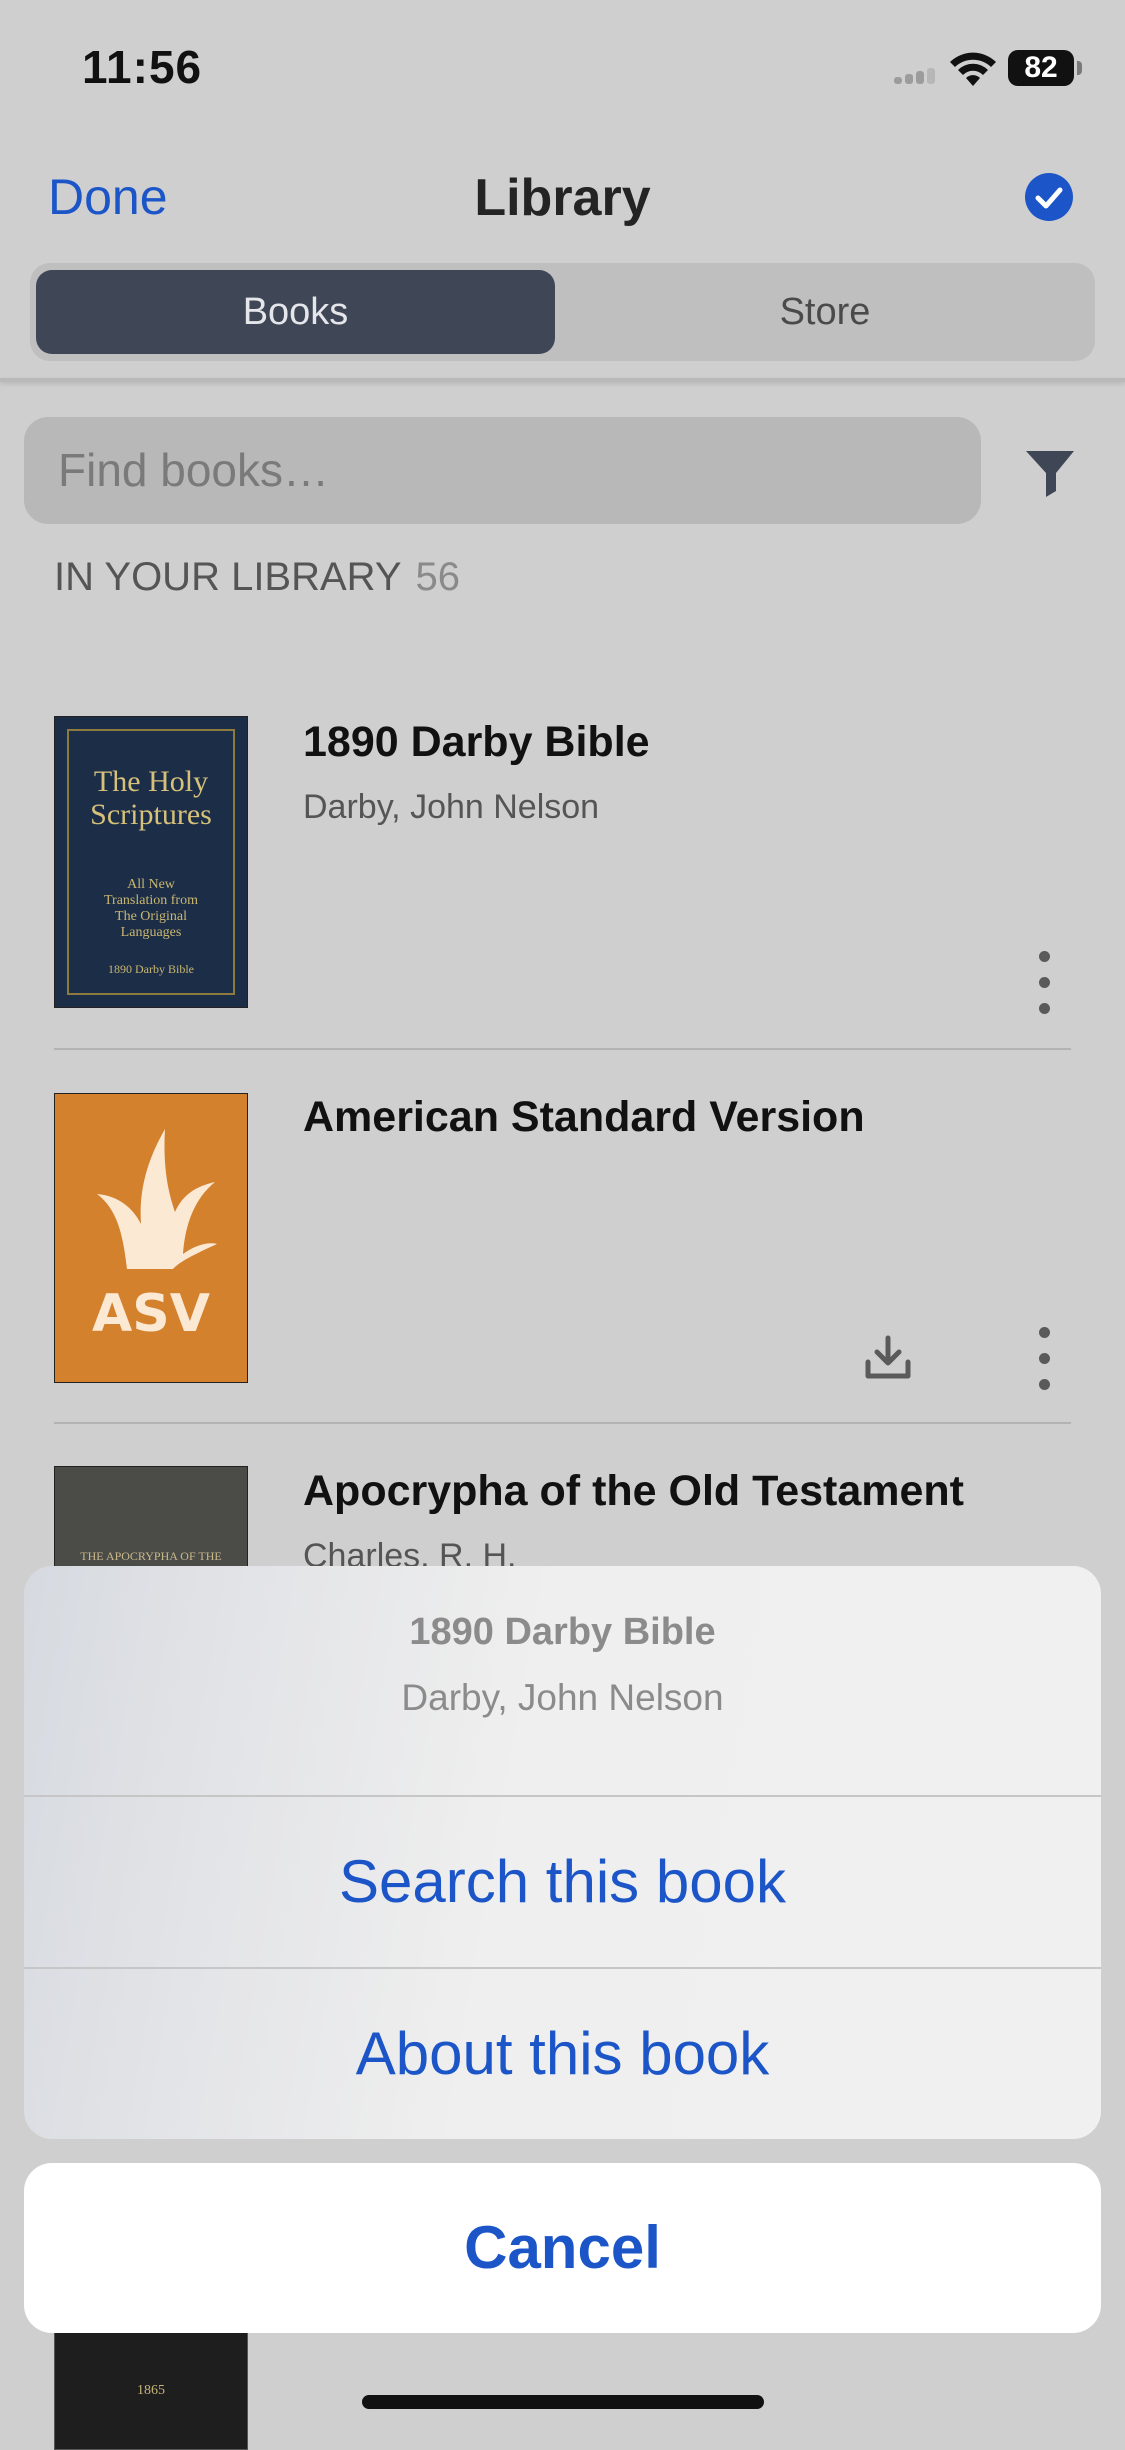  I want to click on cover-text: Scriptures, so click(151, 814).